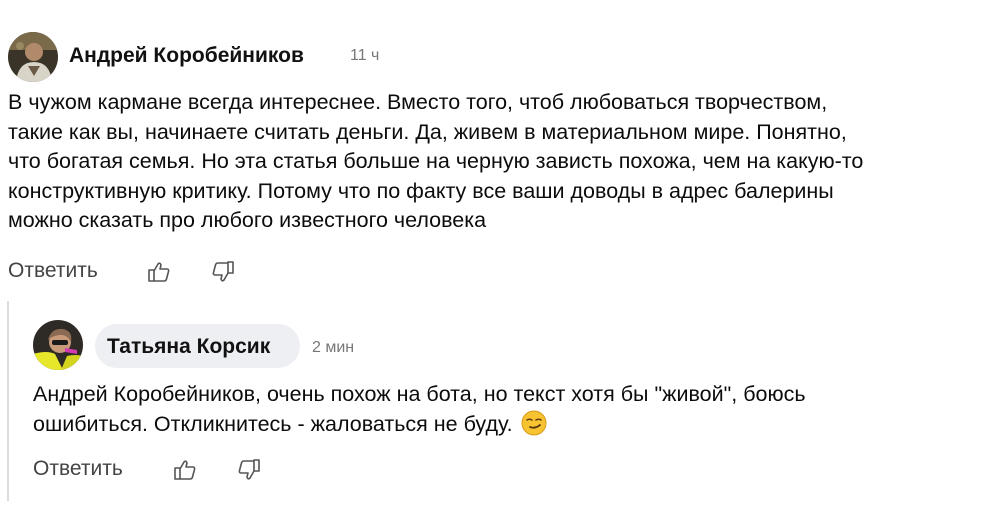 This screenshot has width=988, height=513. I want to click on comment-time: 11 ч, so click(365, 55).